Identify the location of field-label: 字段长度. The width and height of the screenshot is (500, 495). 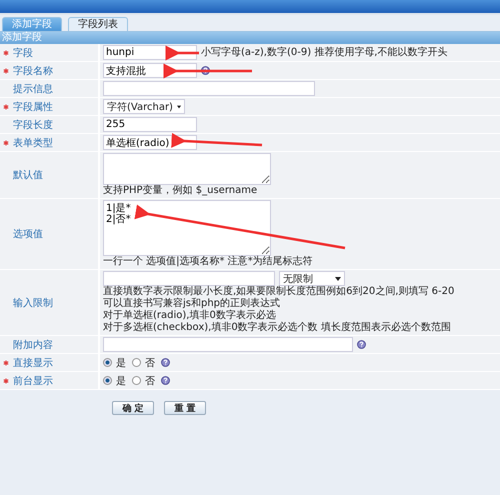
(32, 125).